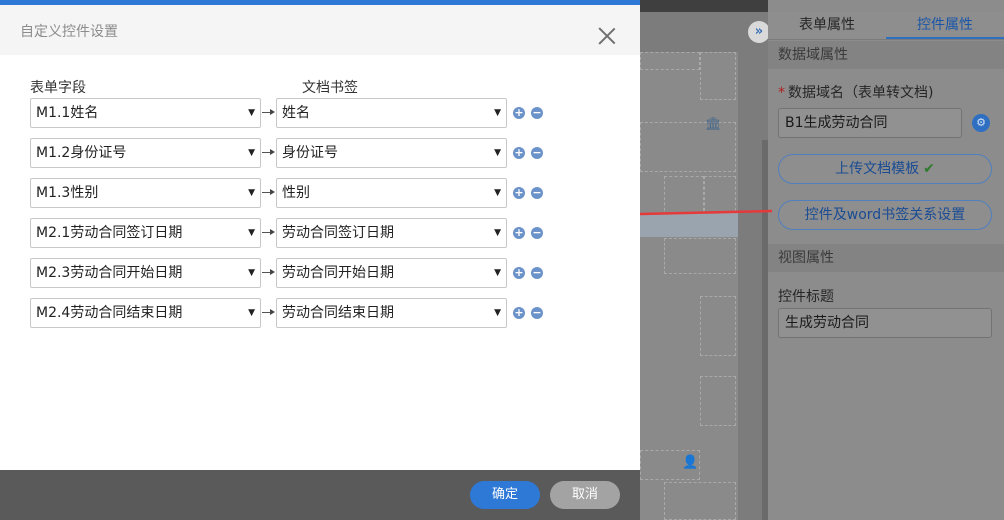 The width and height of the screenshot is (1004, 520). I want to click on mapping-row: M2.1劳动合同签订日期 ▼ 劳动合同签订日期 ▼ + −, so click(290, 233).